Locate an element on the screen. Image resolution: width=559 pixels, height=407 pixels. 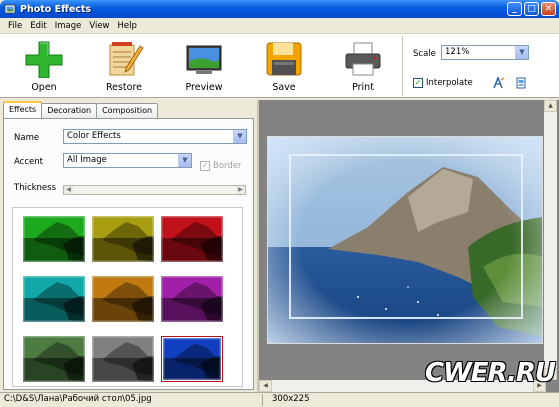
accent-dropdown: All Image ▼ is located at coordinates (127, 160).